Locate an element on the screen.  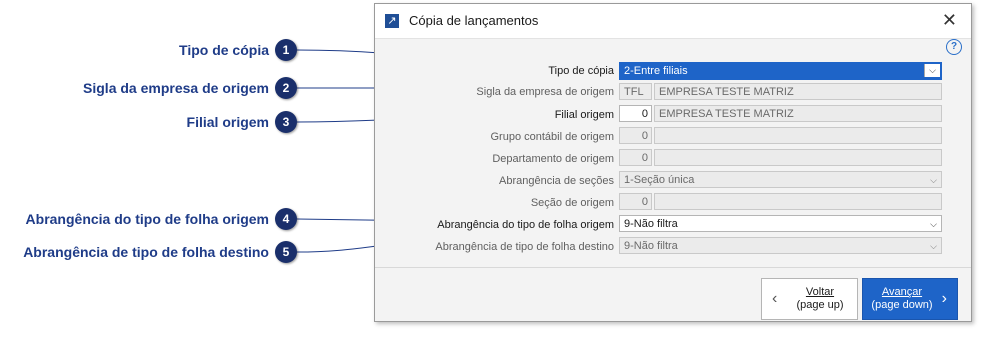
callout-number-badge: 5 is located at coordinates (286, 252).